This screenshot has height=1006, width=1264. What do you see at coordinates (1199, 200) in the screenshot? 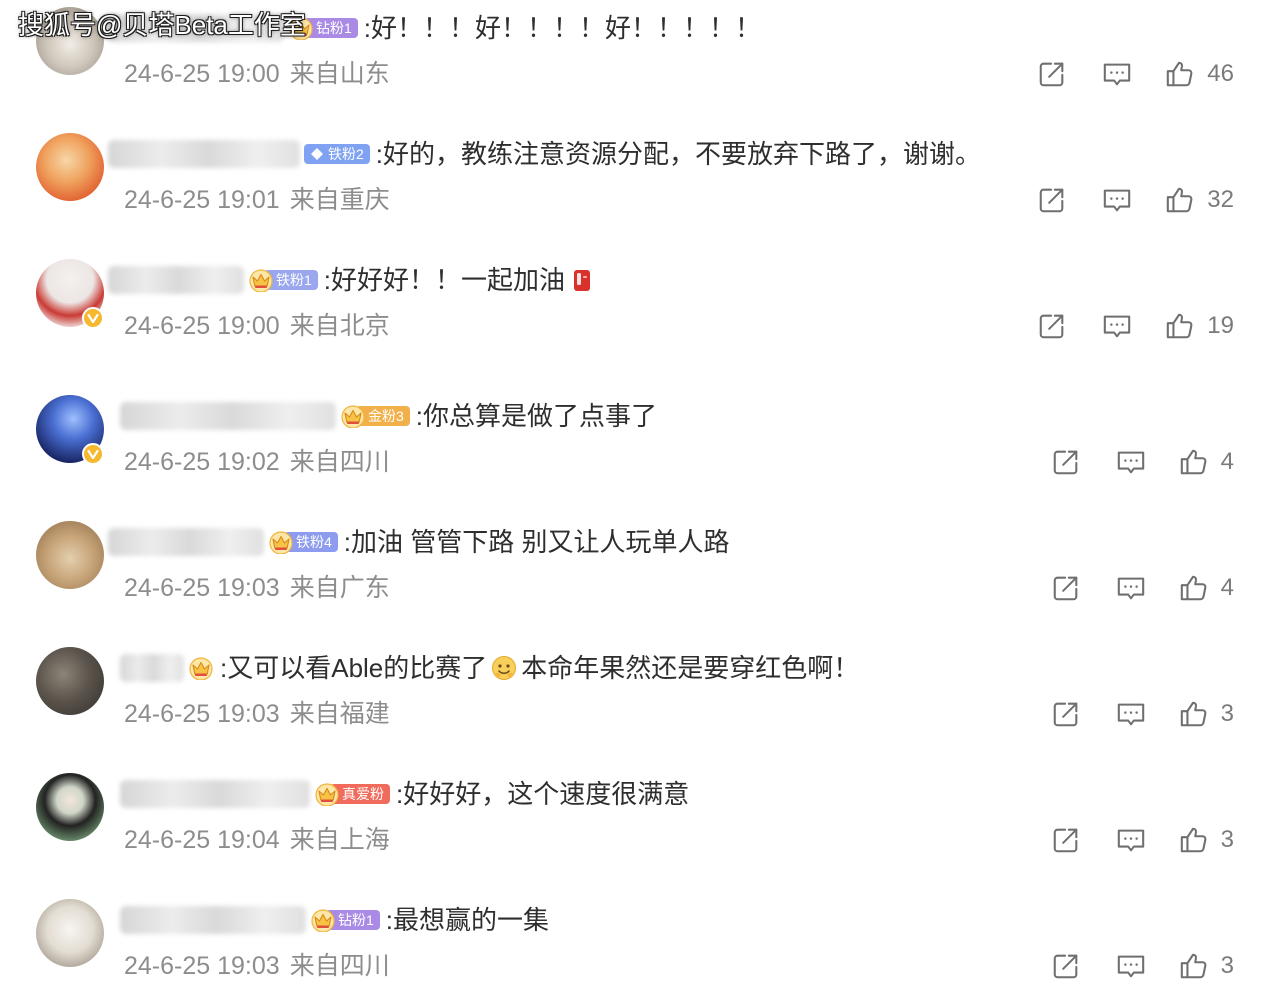
I see `like-button: 32` at bounding box center [1199, 200].